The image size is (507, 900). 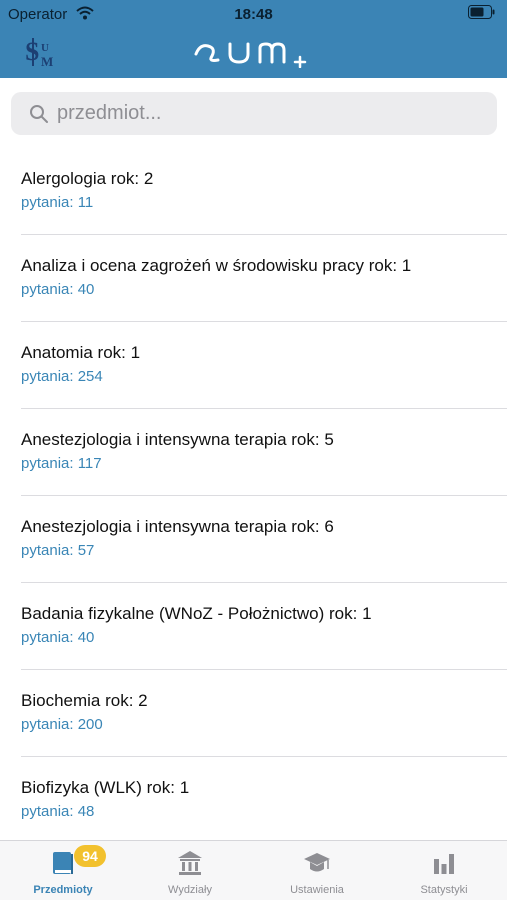 What do you see at coordinates (90, 856) in the screenshot?
I see `tab-badge: 94` at bounding box center [90, 856].